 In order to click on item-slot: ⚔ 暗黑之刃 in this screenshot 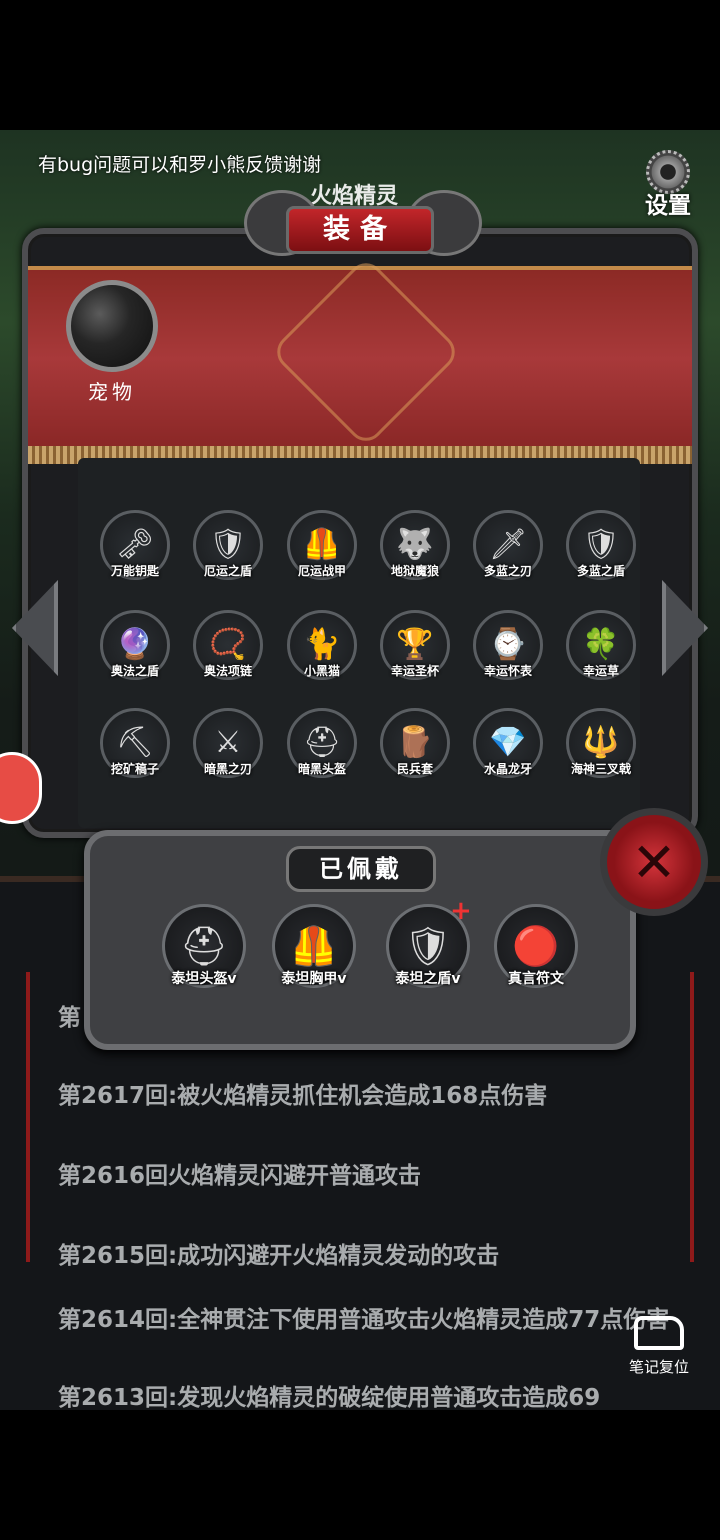, I will do `click(228, 753)`.